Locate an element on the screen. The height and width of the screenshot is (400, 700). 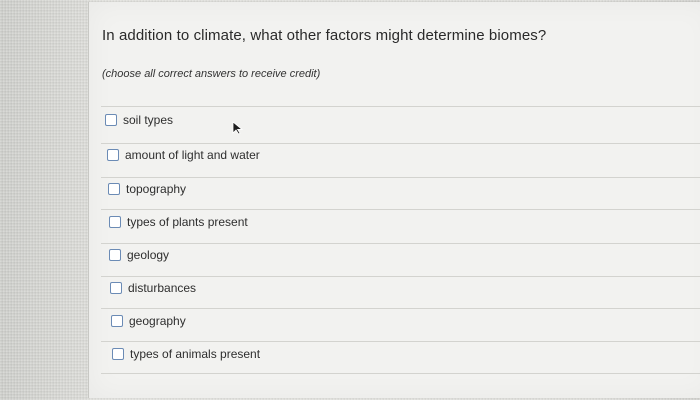
answer-label: topography is located at coordinates (156, 189).